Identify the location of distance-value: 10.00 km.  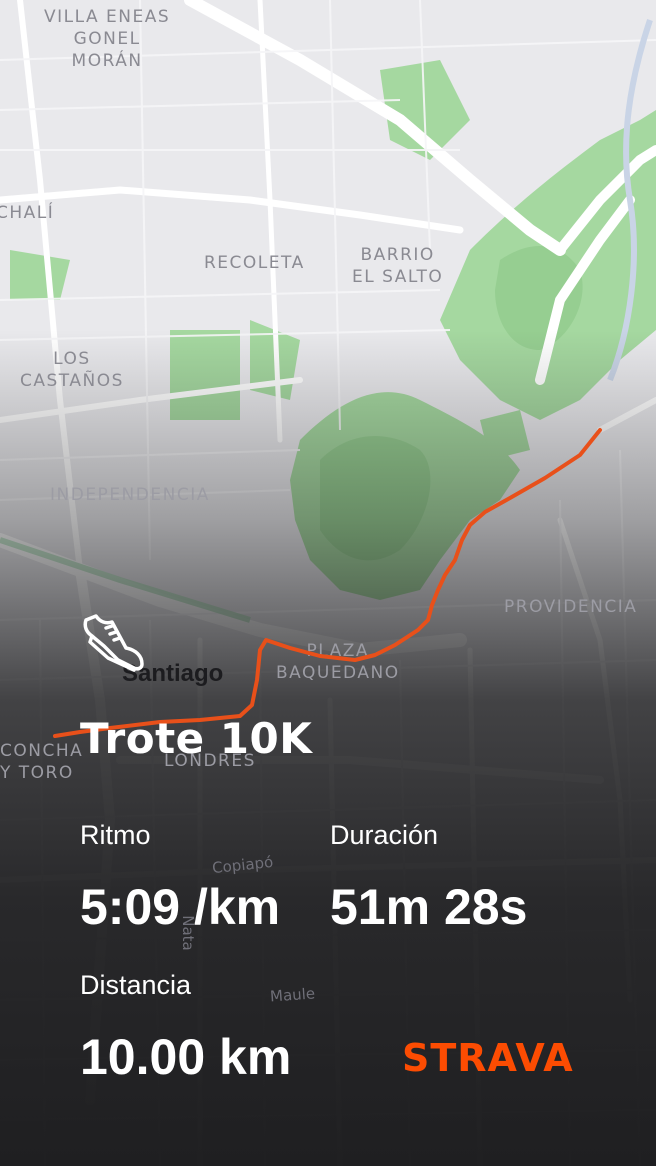
(186, 1057).